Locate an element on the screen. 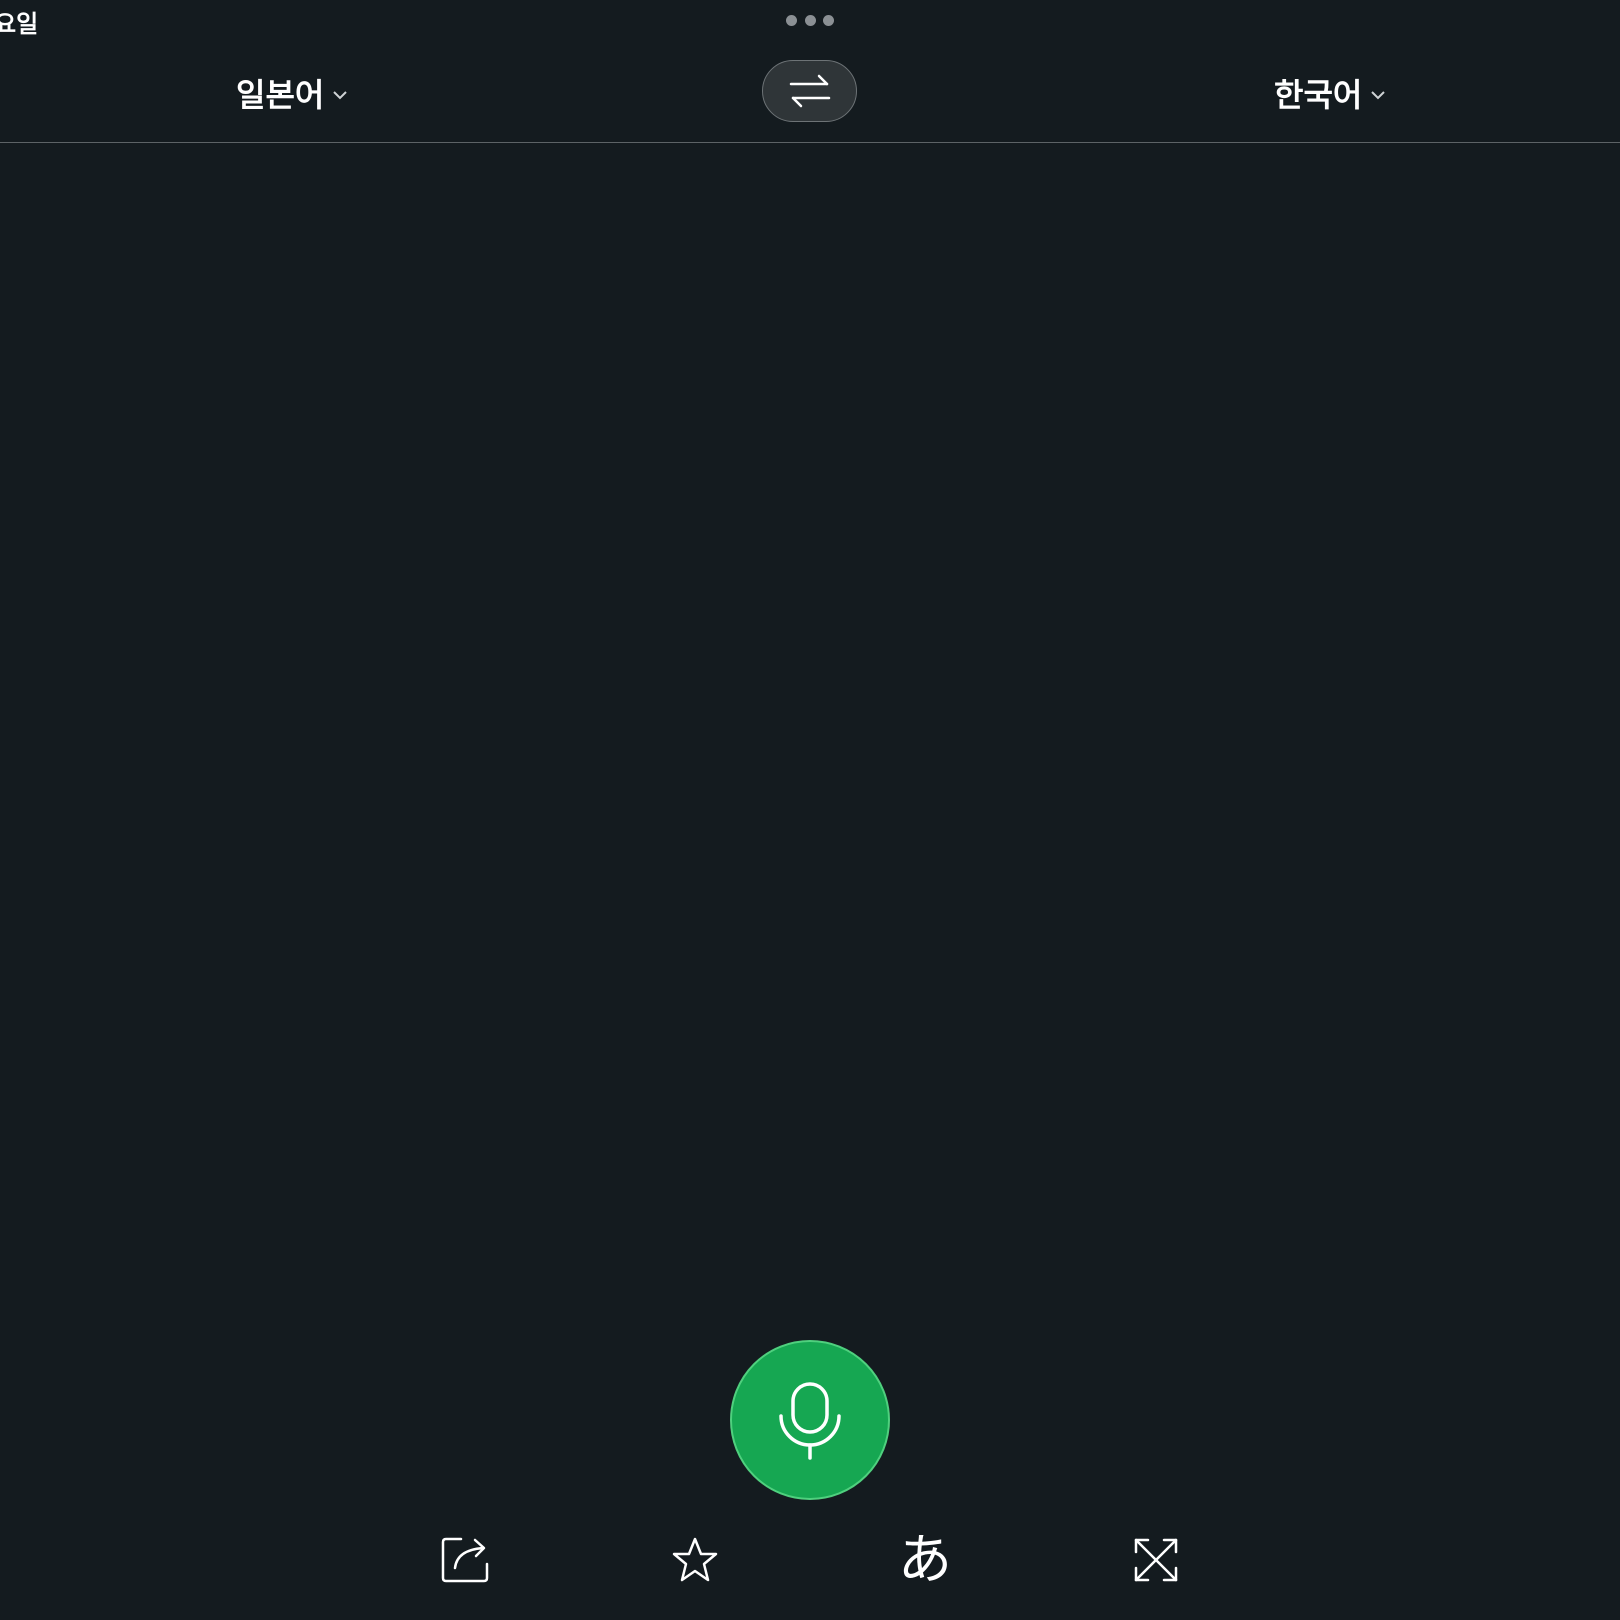 This screenshot has height=1620, width=1620. swap-arrows-icon is located at coordinates (809, 91).